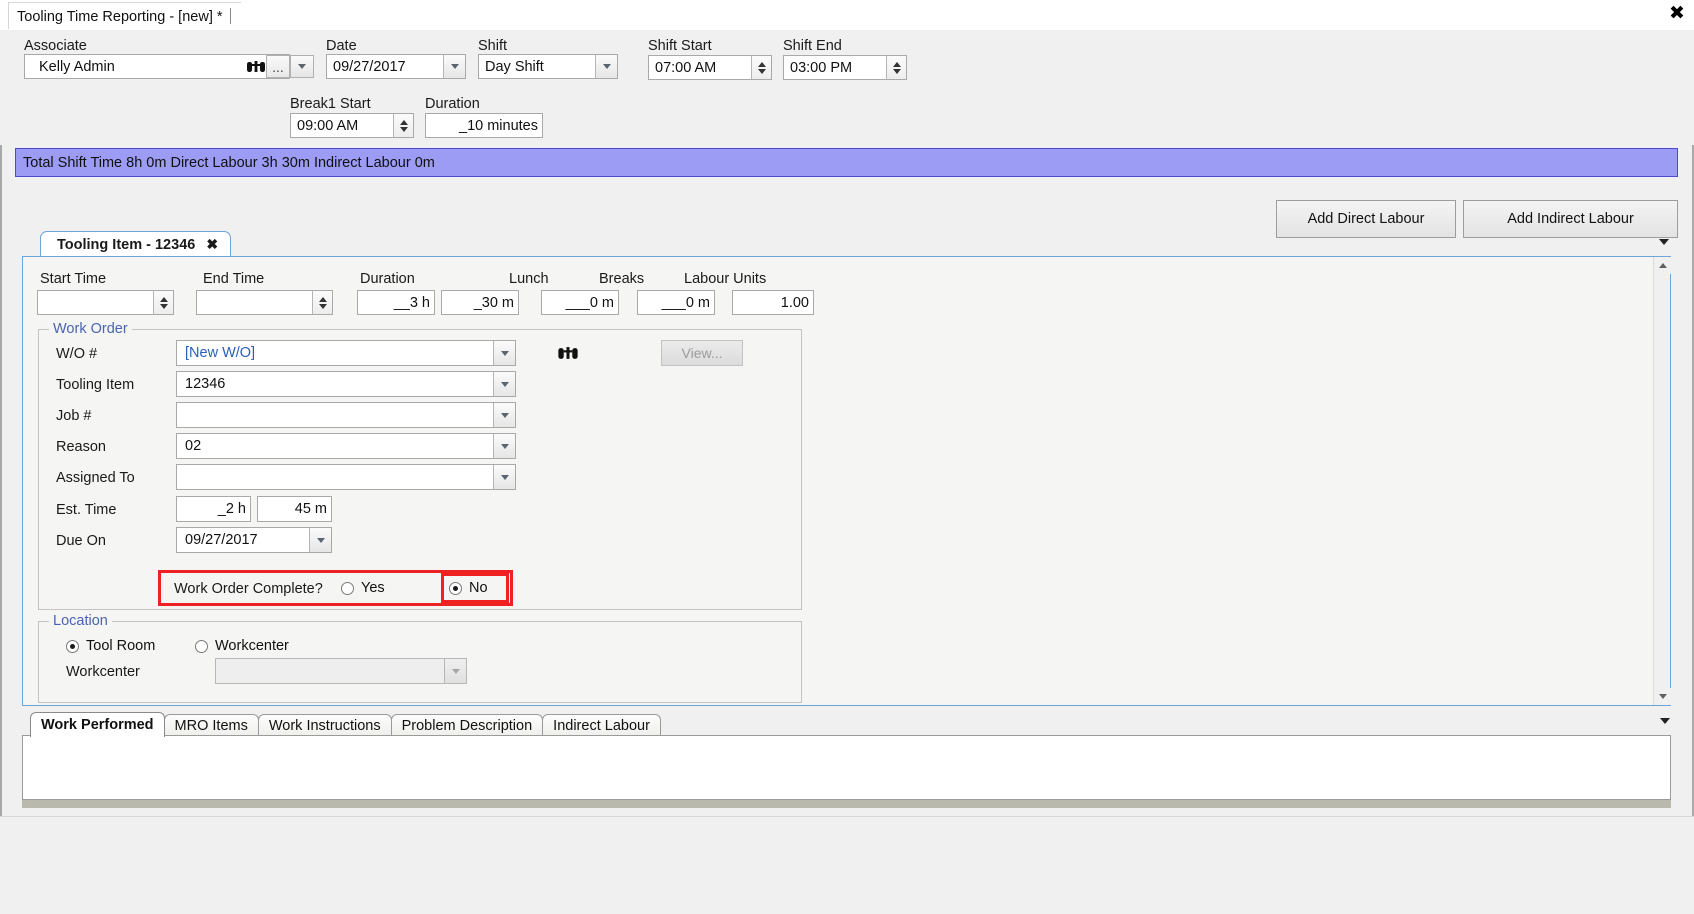  What do you see at coordinates (514, 66) in the screenshot?
I see `shift-value: Day Shift` at bounding box center [514, 66].